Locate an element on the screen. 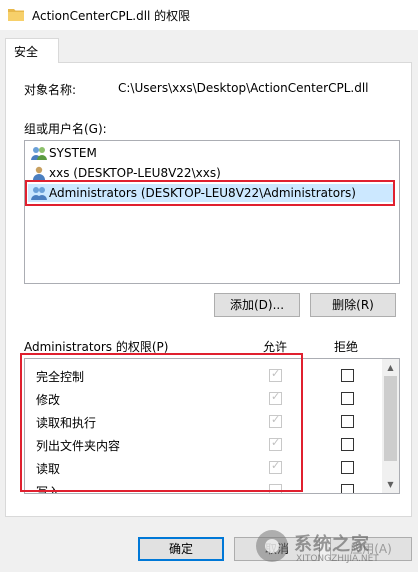  allow-checkbox is located at coordinates (275, 488).